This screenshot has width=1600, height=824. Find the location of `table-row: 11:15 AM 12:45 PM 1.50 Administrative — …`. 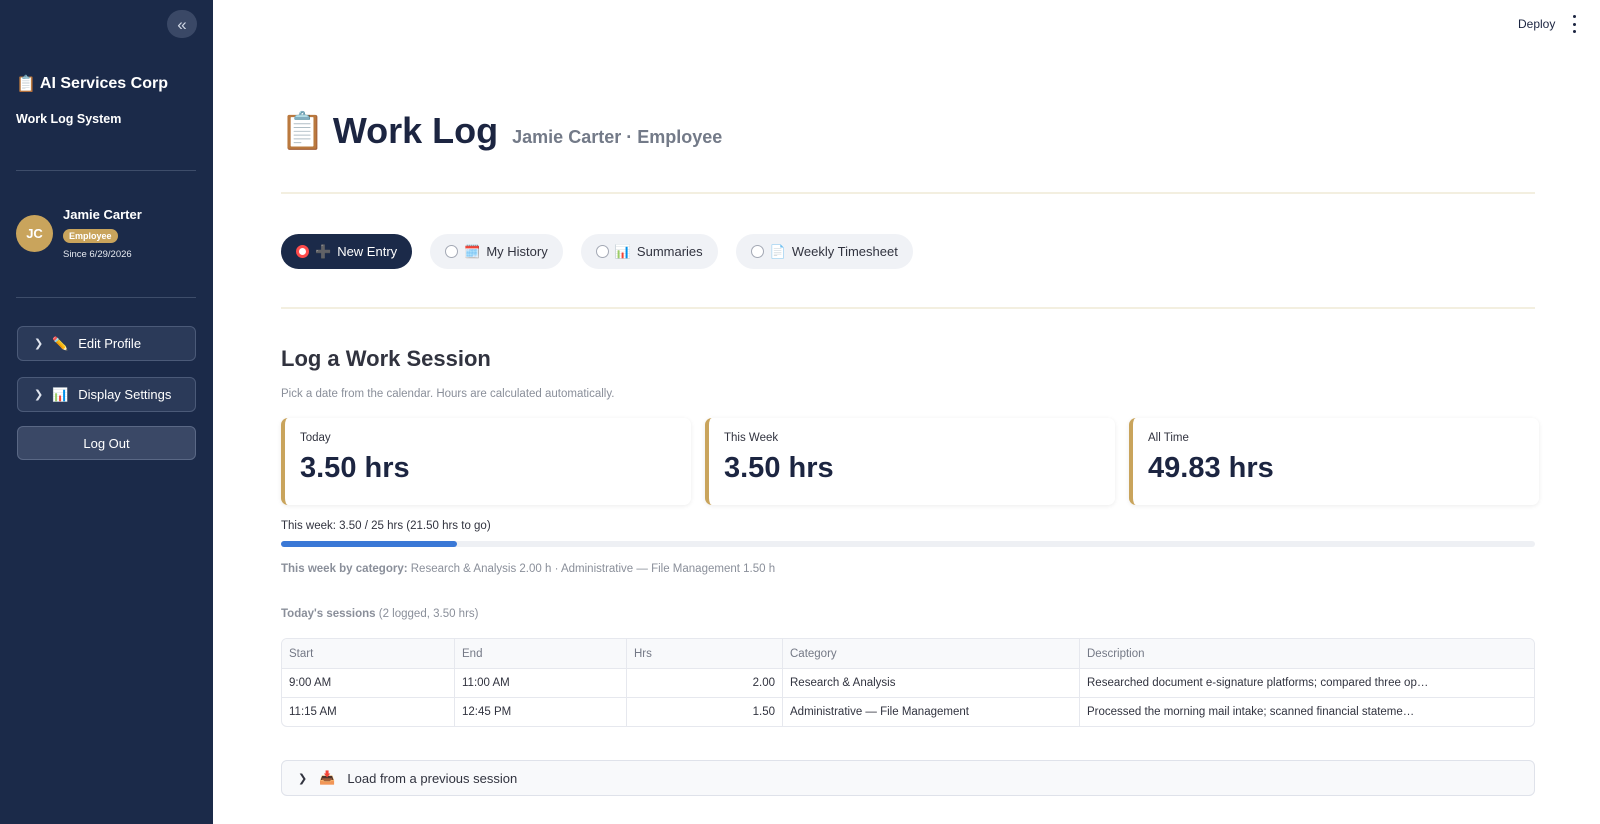

table-row: 11:15 AM 12:45 PM 1.50 Administrative — … is located at coordinates (908, 711).